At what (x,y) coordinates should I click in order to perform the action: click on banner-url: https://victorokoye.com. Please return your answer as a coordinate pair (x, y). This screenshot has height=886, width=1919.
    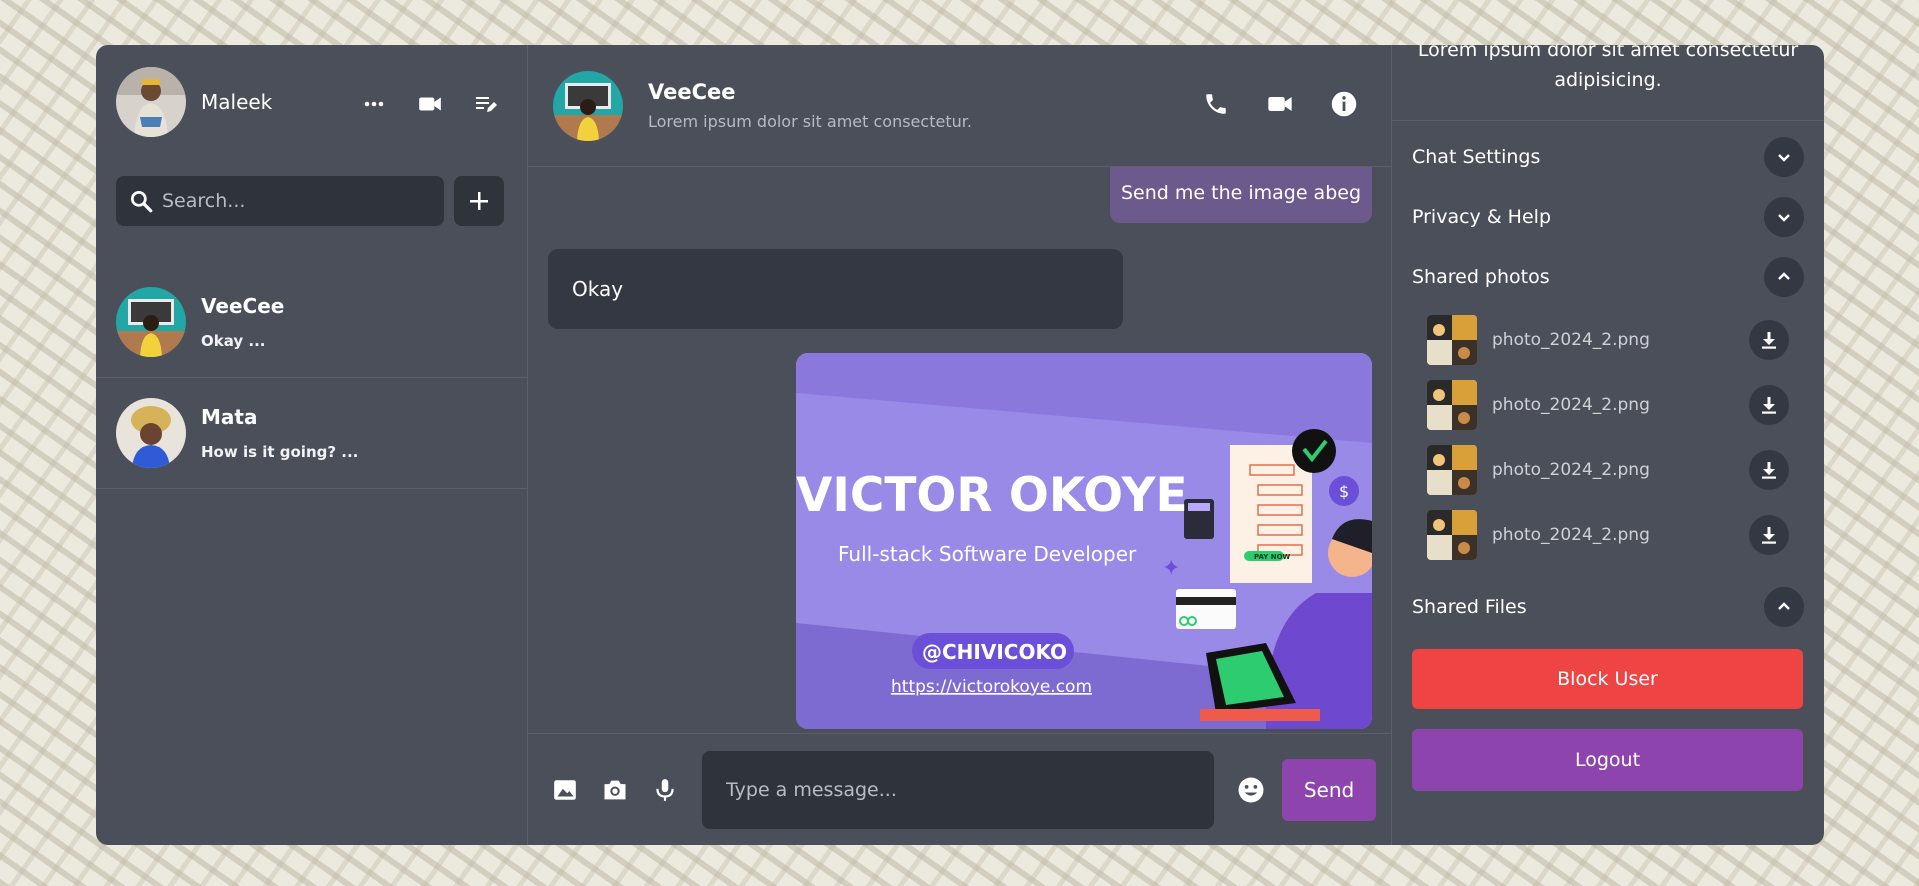
    Looking at the image, I should click on (991, 687).